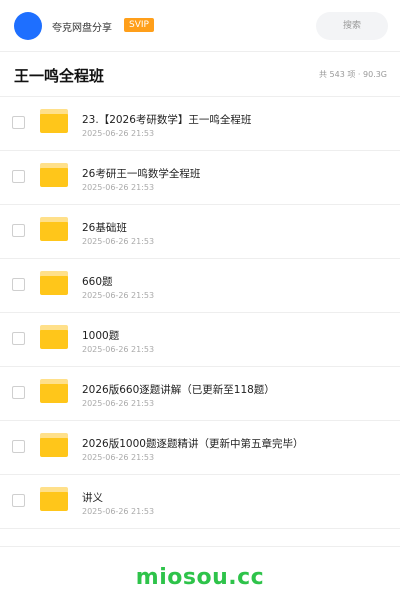 This screenshot has width=400, height=600. I want to click on svip-badge: SVIP, so click(139, 25).